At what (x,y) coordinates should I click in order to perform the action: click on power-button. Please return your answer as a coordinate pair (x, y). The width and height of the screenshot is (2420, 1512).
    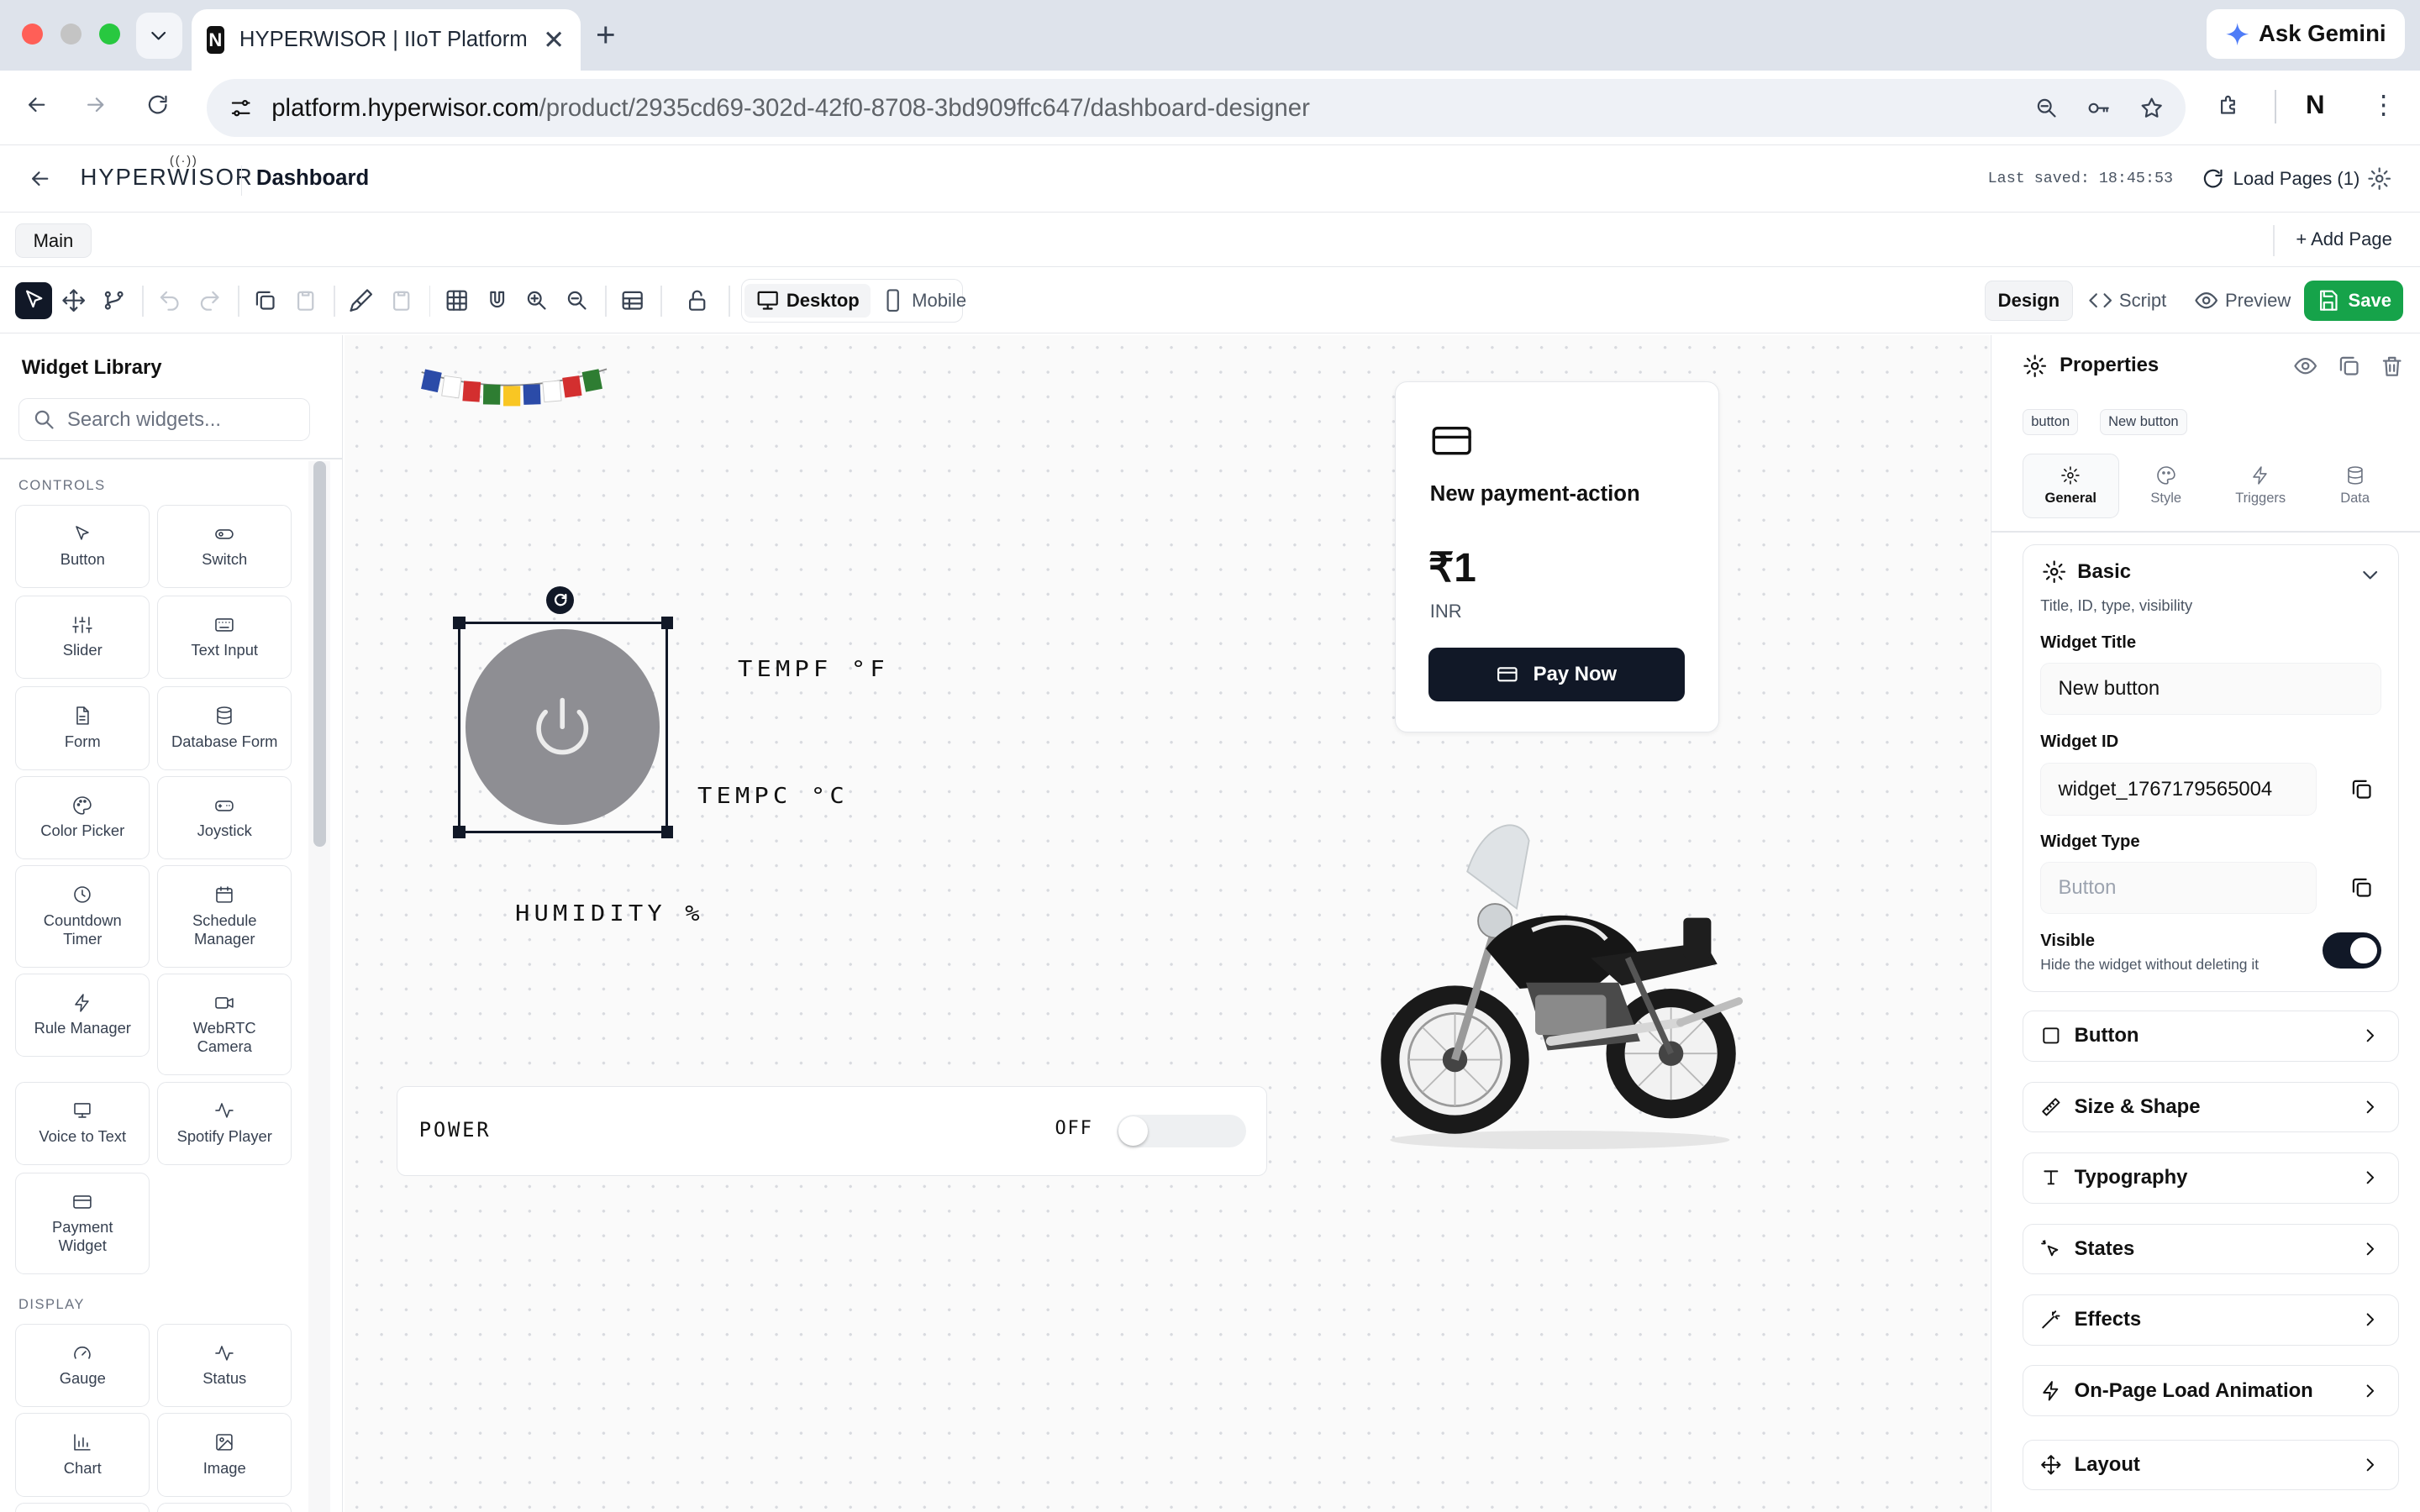
    Looking at the image, I should click on (562, 726).